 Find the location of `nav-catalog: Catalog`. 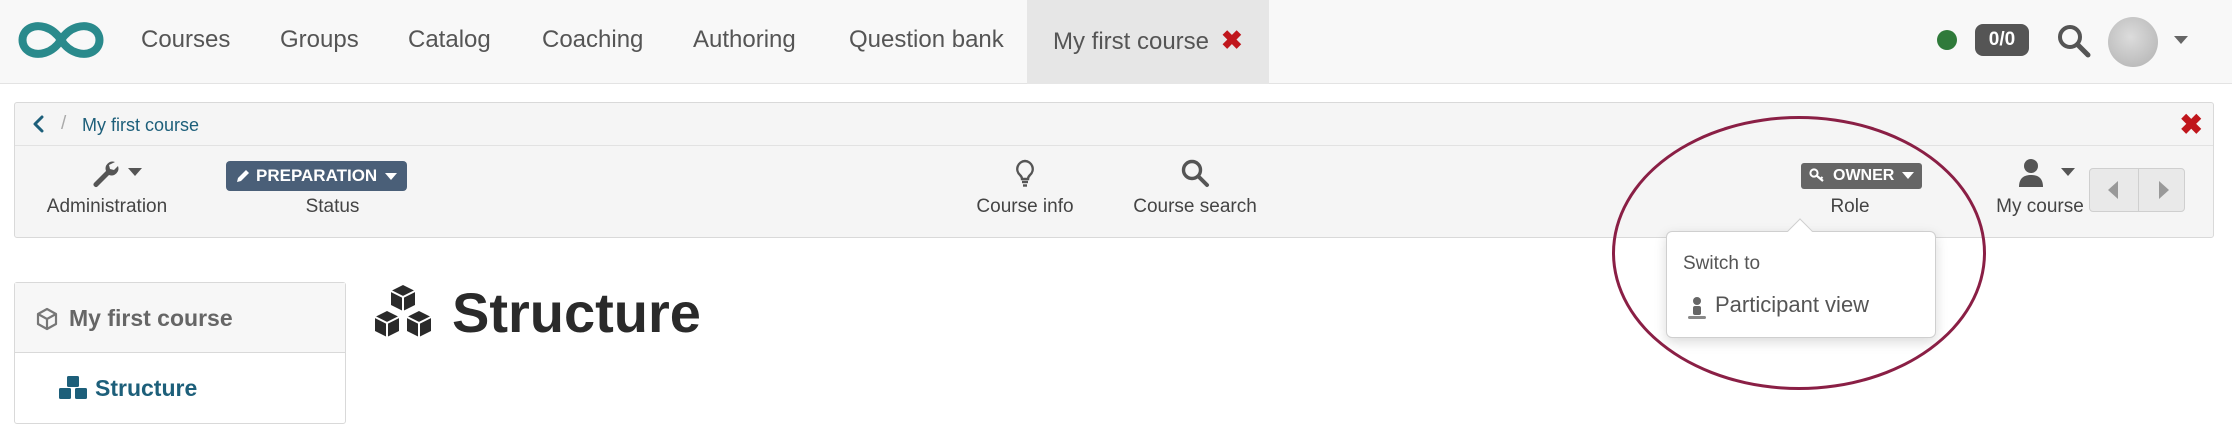

nav-catalog: Catalog is located at coordinates (449, 42).